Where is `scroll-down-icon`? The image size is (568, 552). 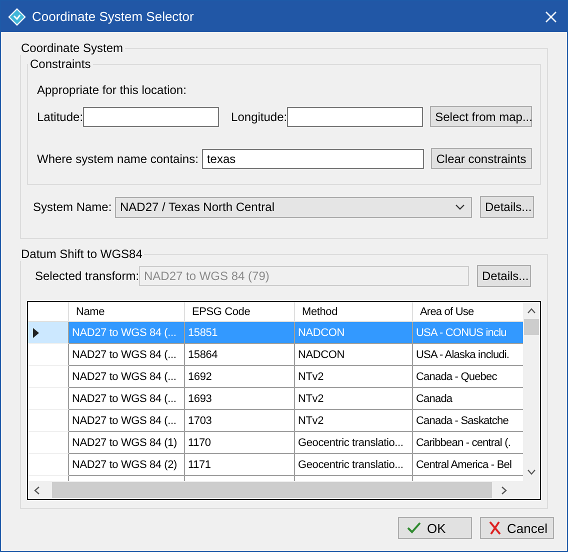 scroll-down-icon is located at coordinates (531, 472).